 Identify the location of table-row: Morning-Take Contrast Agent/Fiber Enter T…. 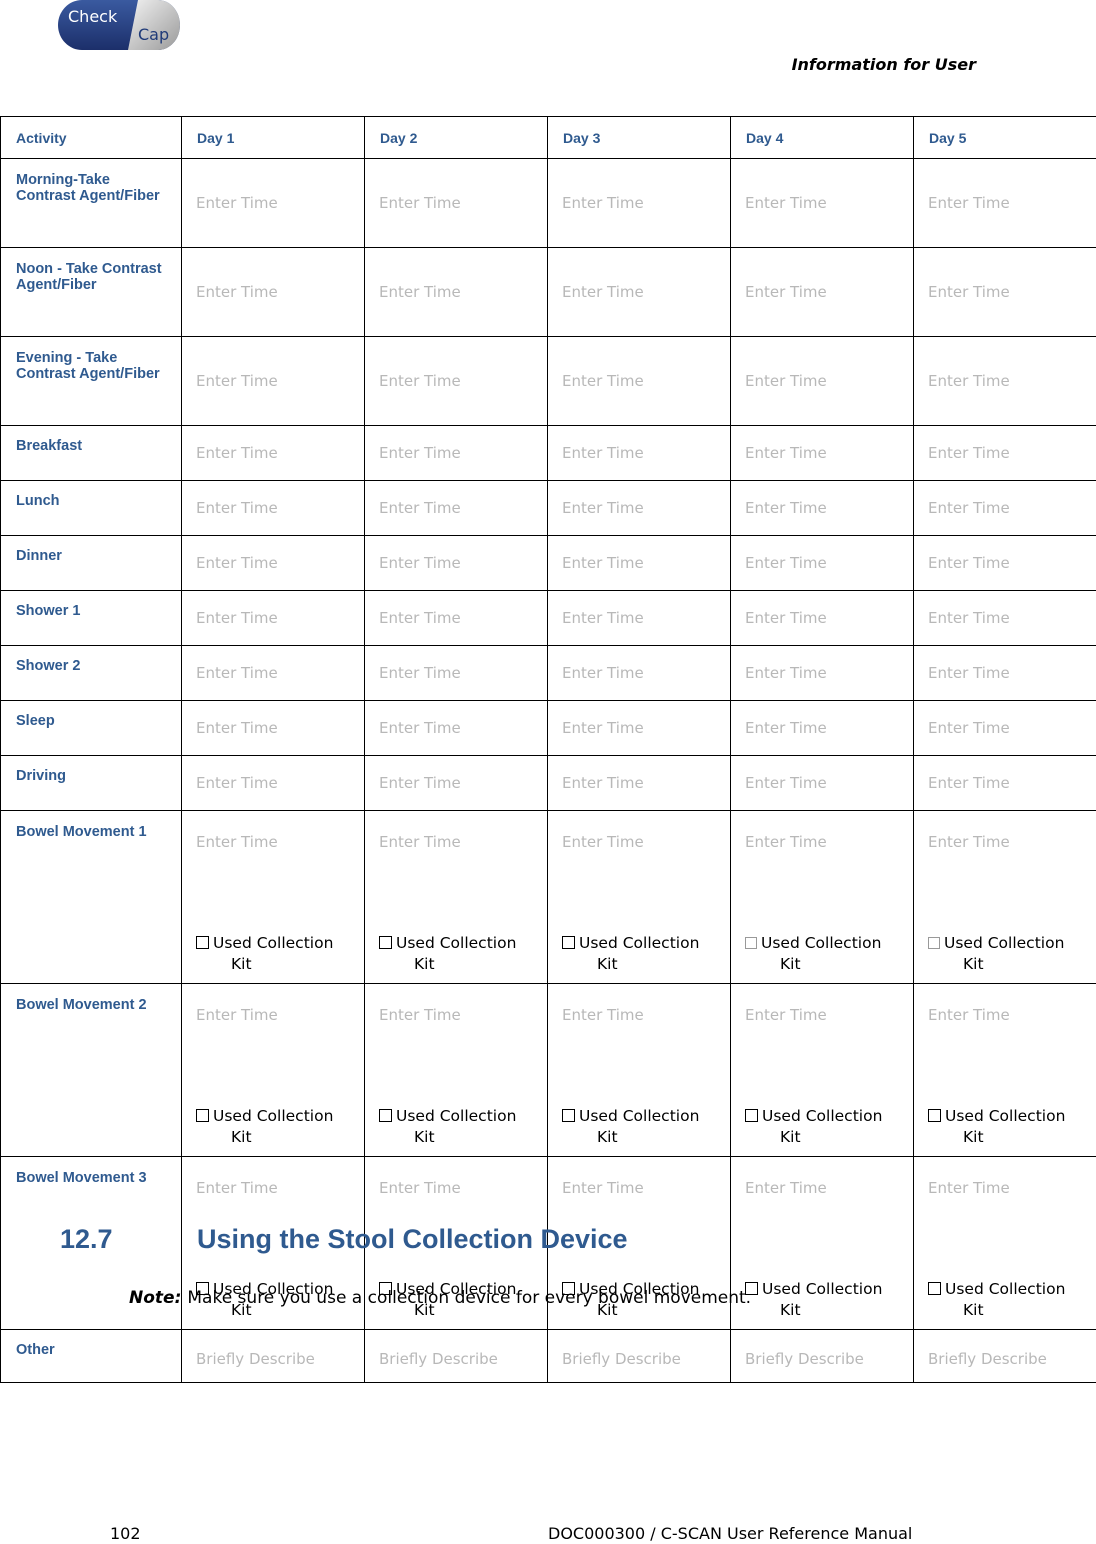
(548, 203).